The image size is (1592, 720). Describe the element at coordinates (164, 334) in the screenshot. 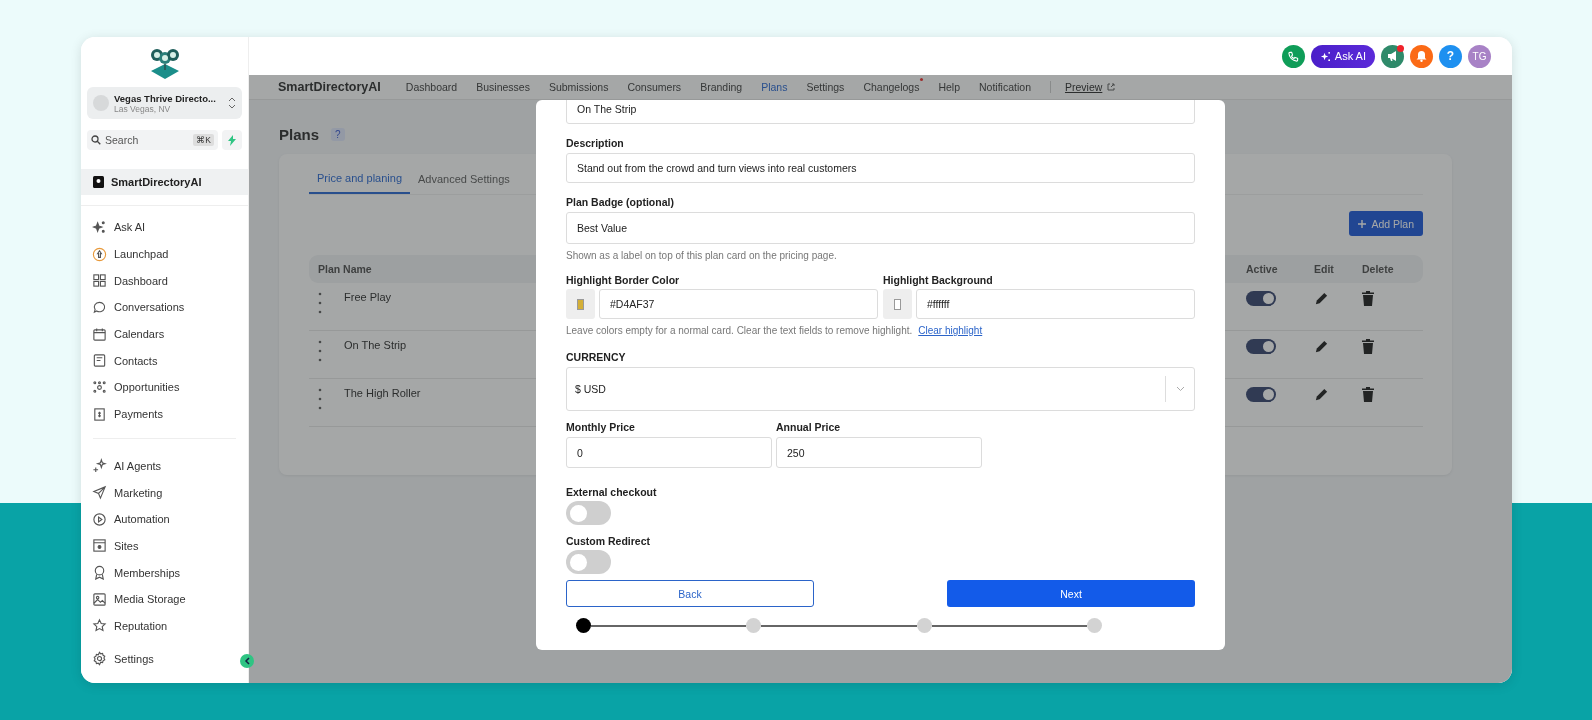

I see `sidebar-item: Calendars` at that location.